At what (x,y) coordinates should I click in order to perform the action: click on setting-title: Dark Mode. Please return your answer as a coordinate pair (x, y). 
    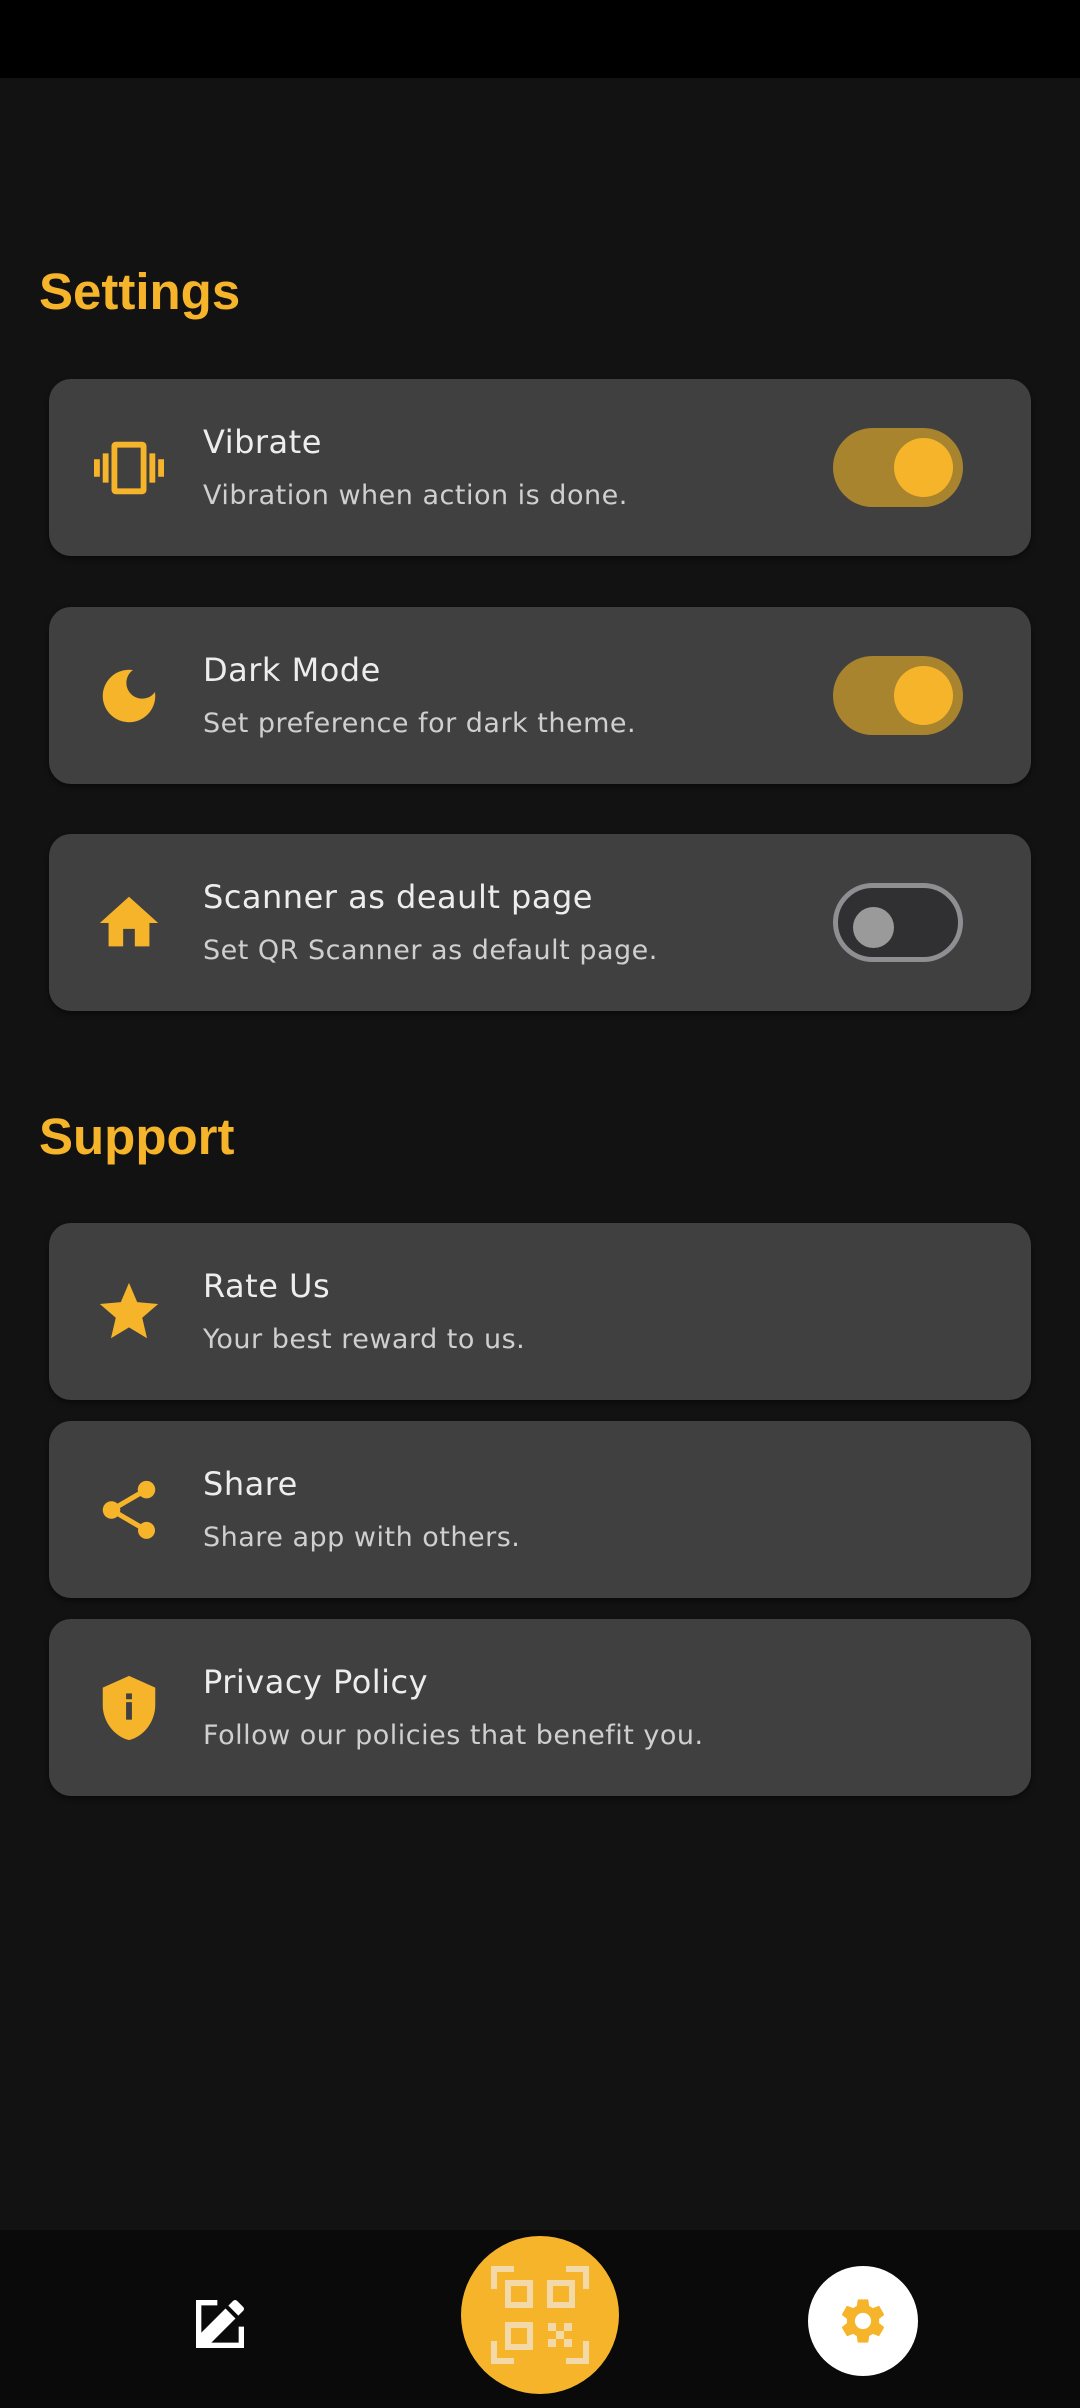
    Looking at the image, I should click on (292, 670).